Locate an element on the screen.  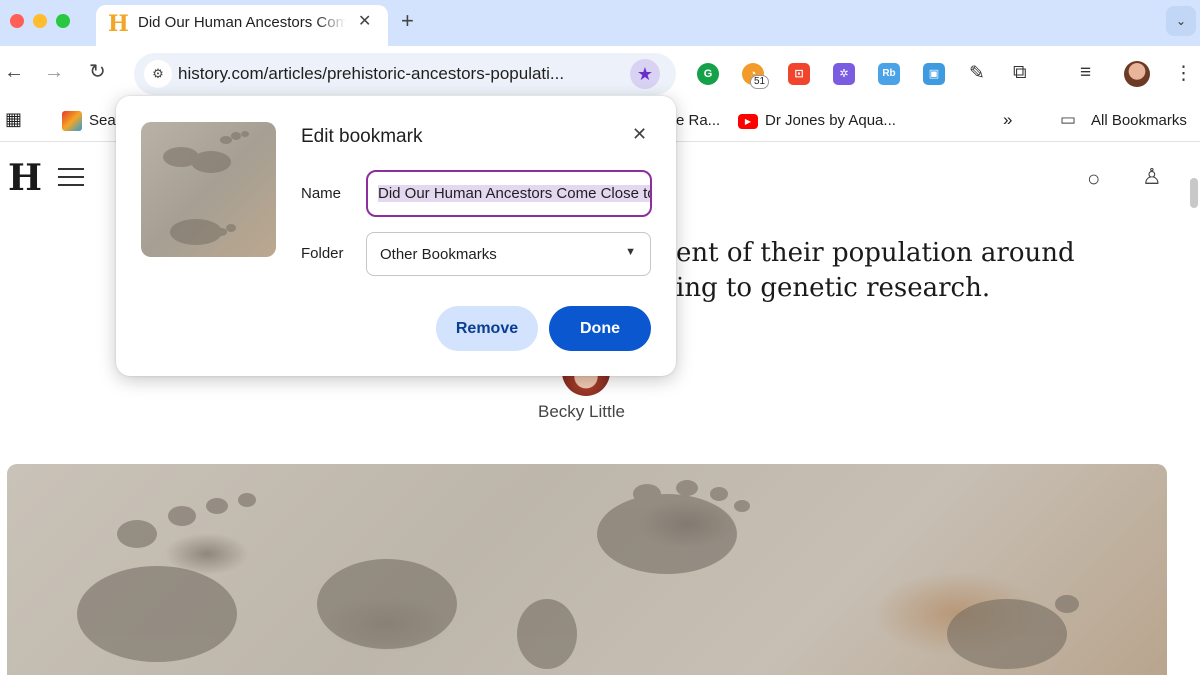
folder-label: Folder is located at coordinates (322, 253).